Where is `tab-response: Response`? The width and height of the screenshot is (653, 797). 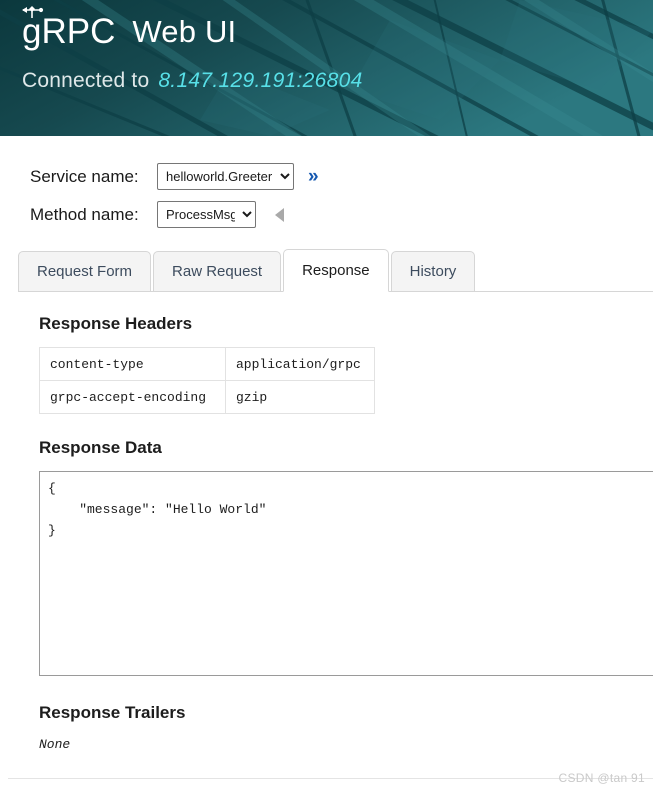 tab-response: Response is located at coordinates (336, 270).